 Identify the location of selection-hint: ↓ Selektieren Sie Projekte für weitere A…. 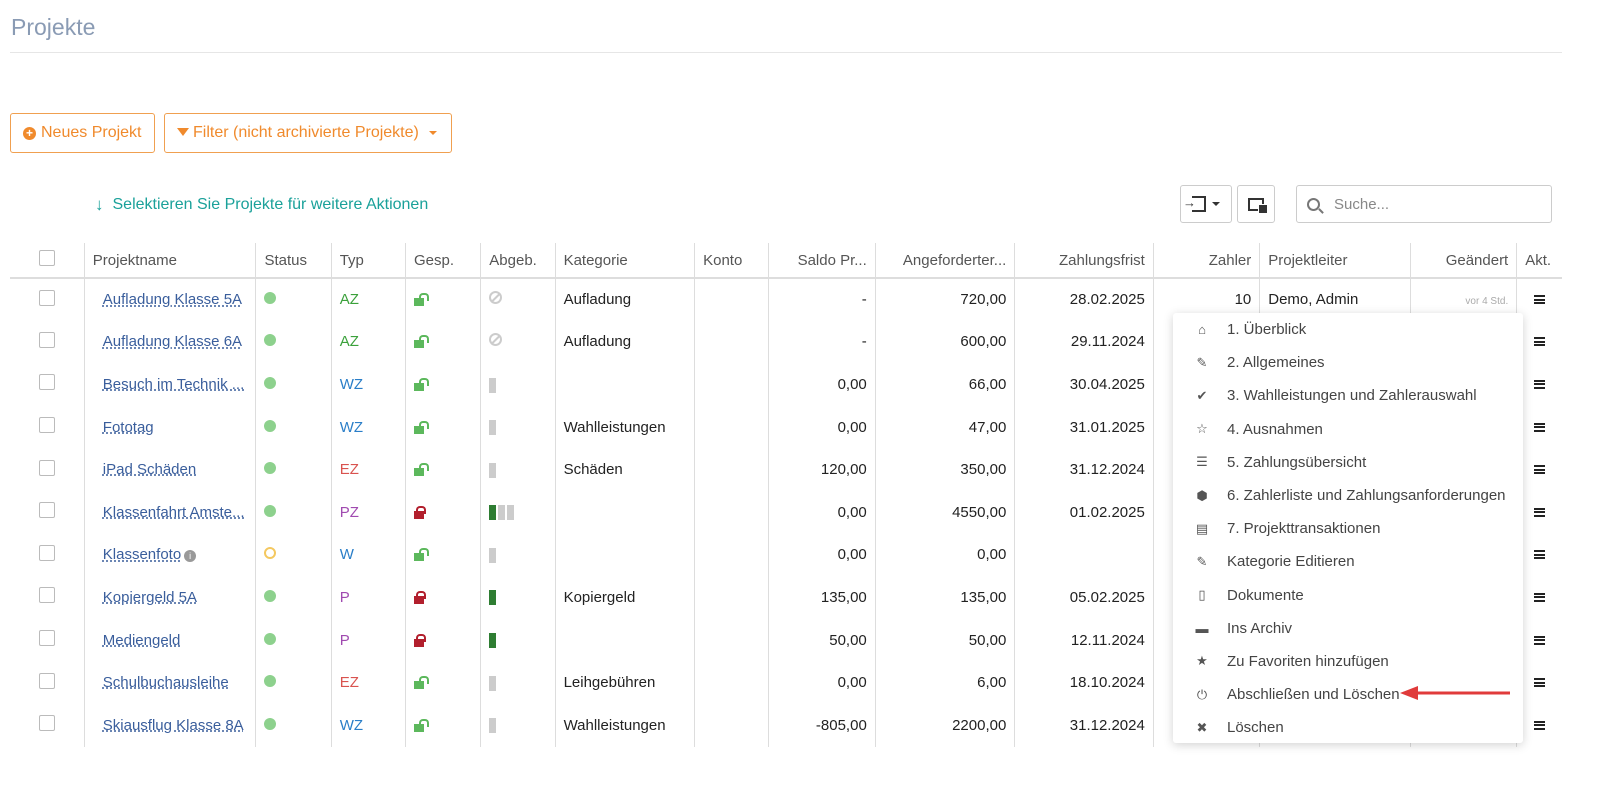
(261, 205).